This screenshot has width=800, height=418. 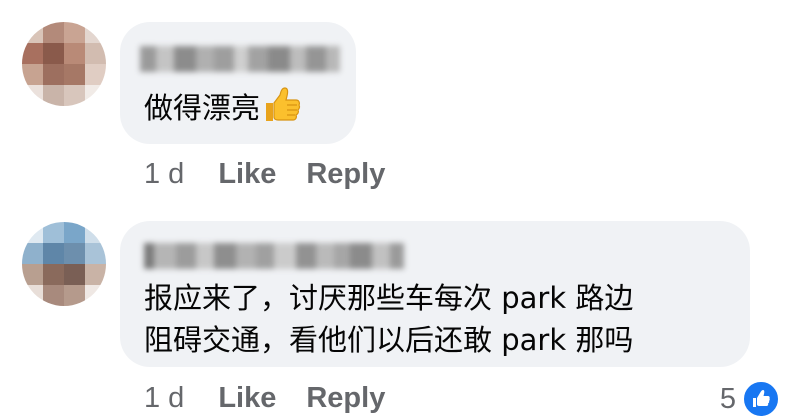 What do you see at coordinates (761, 399) in the screenshot?
I see `like-reaction-icon` at bounding box center [761, 399].